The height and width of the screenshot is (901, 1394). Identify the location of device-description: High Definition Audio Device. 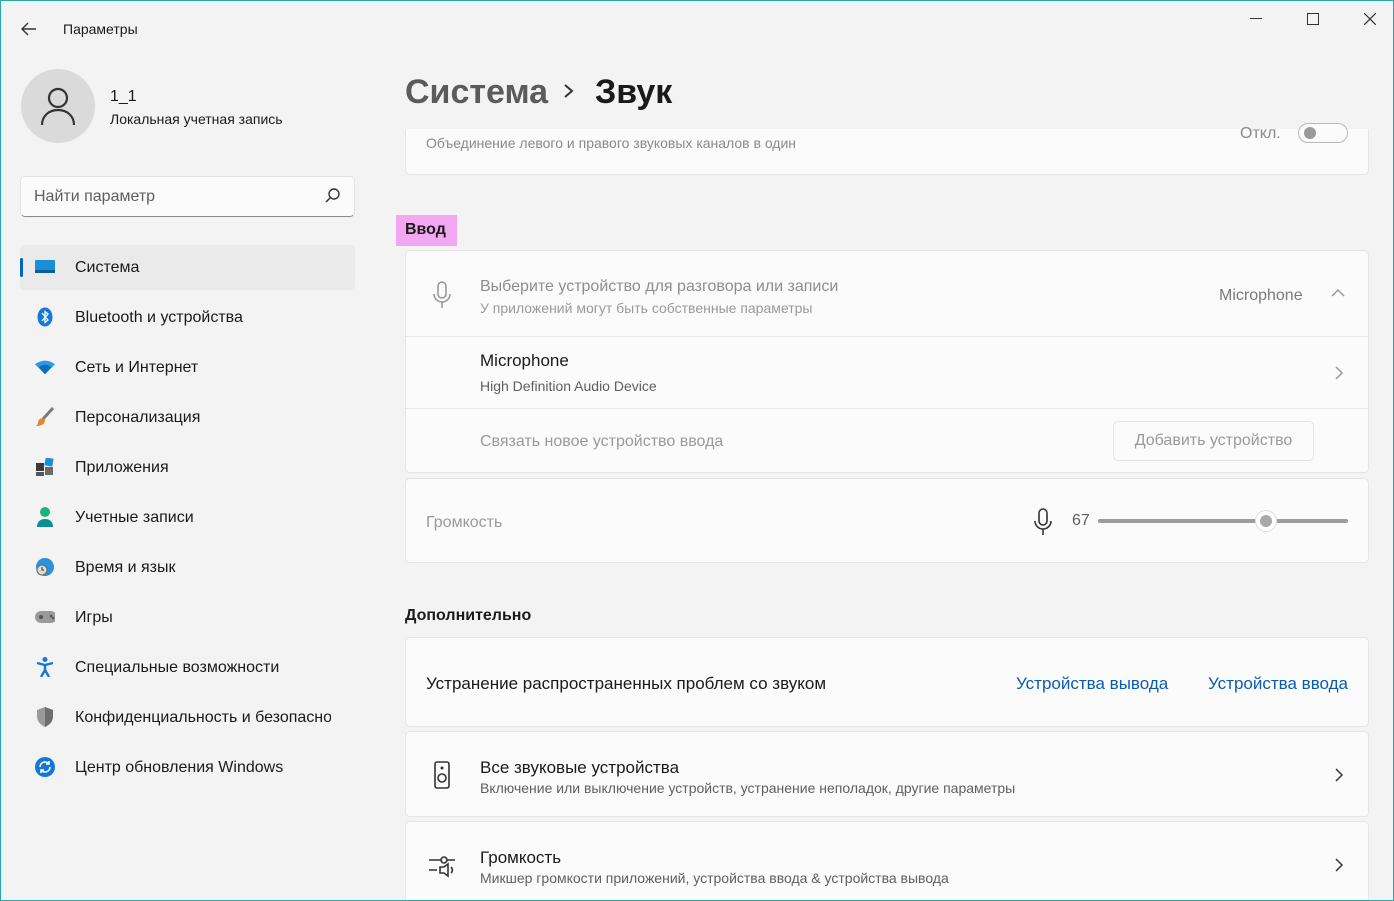
(568, 386).